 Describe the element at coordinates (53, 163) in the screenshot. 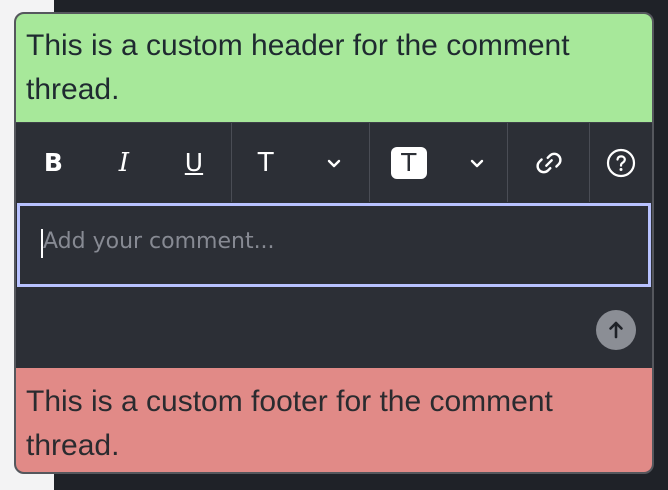

I see `bold-button: B` at that location.